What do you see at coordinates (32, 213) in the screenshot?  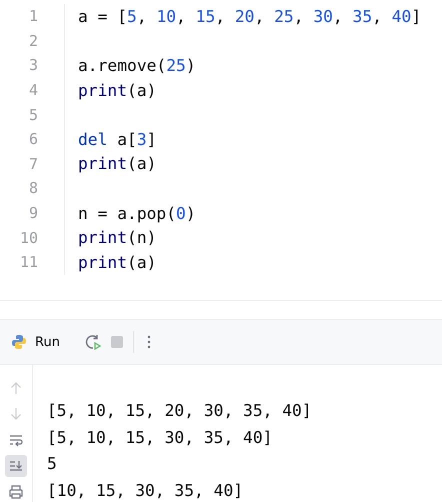 I see `line-number: 9` at bounding box center [32, 213].